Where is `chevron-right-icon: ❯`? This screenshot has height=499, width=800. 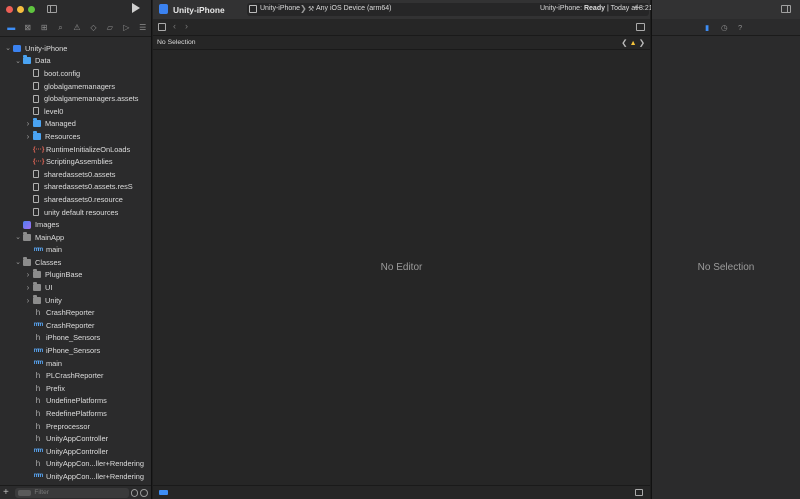 chevron-right-icon: ❯ is located at coordinates (303, 8).